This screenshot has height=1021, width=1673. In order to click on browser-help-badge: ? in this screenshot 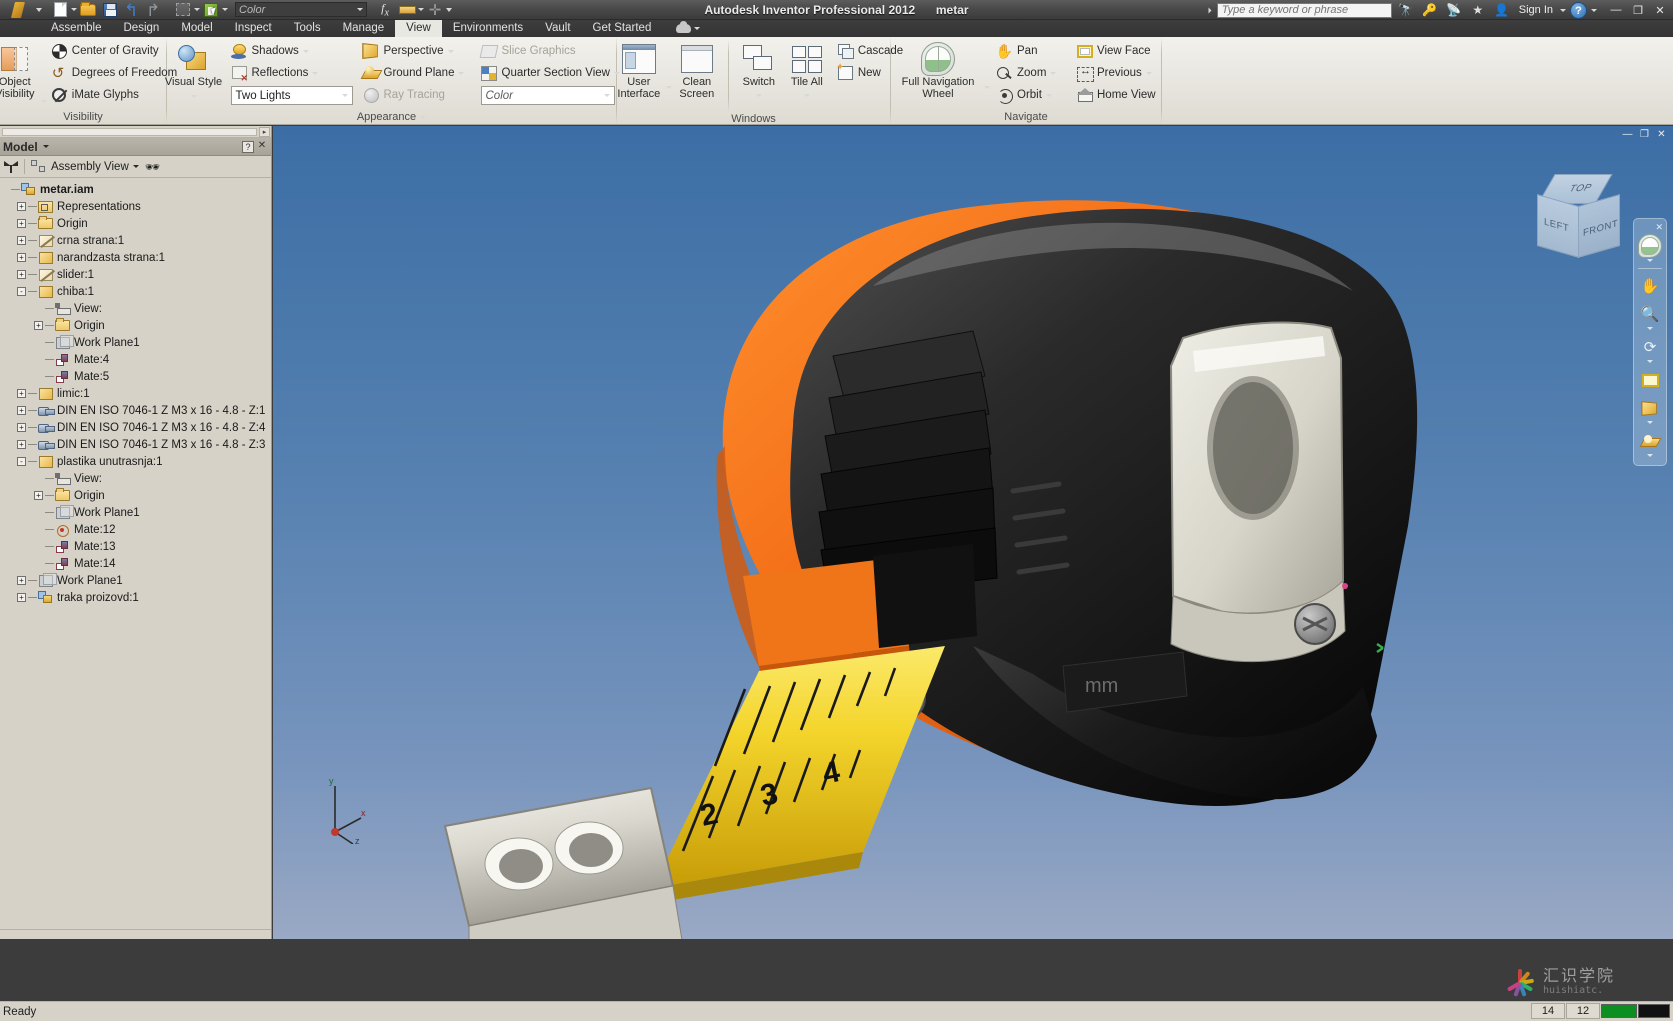, I will do `click(248, 146)`.